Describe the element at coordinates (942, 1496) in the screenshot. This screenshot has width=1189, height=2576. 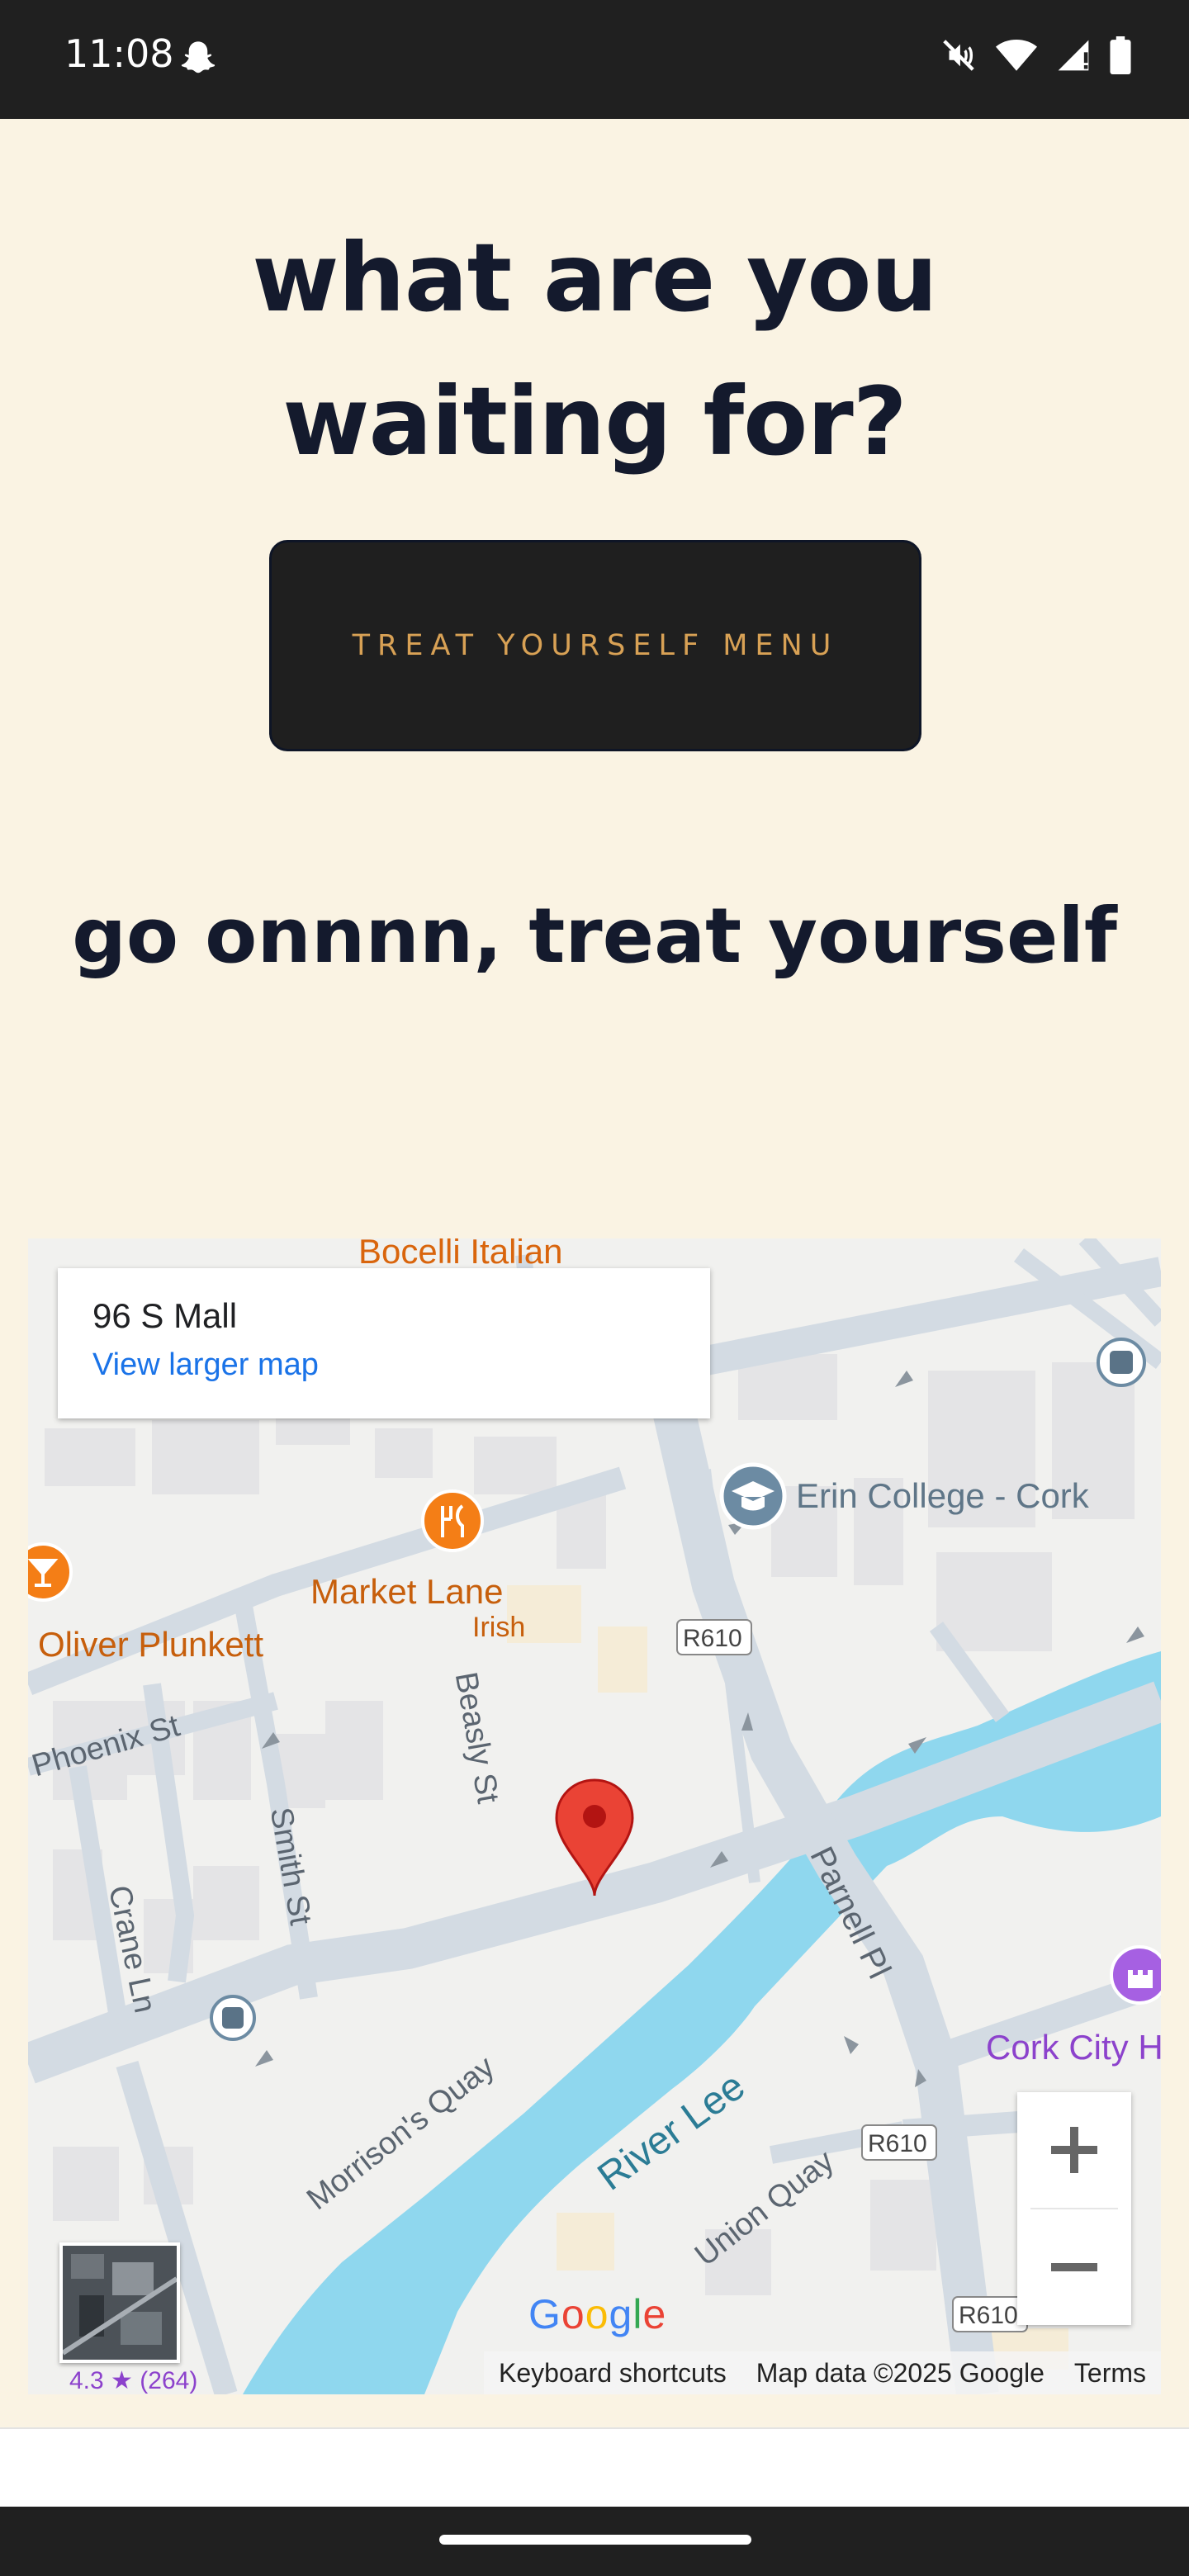
I see `poi-label-erin-college: Erin College - Cork` at that location.